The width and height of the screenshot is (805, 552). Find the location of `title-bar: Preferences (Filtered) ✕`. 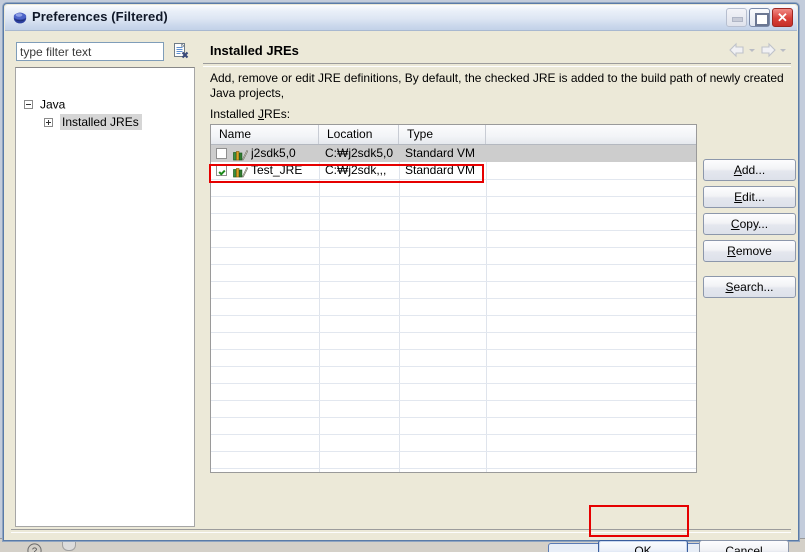

title-bar: Preferences (Filtered) ✕ is located at coordinates (401, 18).